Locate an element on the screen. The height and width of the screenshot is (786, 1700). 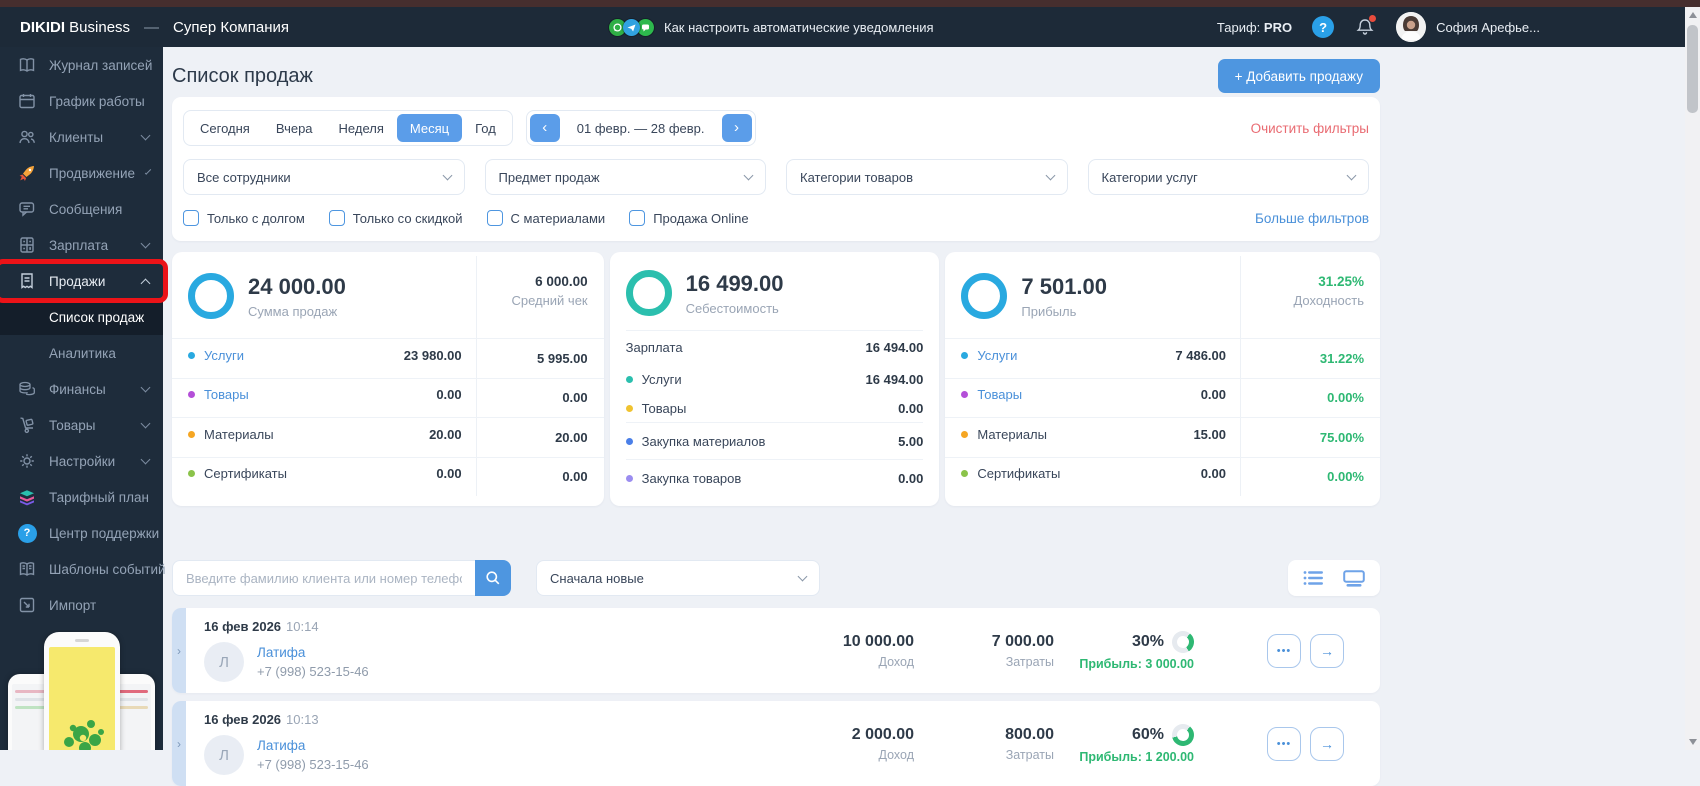
client-search is located at coordinates (341, 578).